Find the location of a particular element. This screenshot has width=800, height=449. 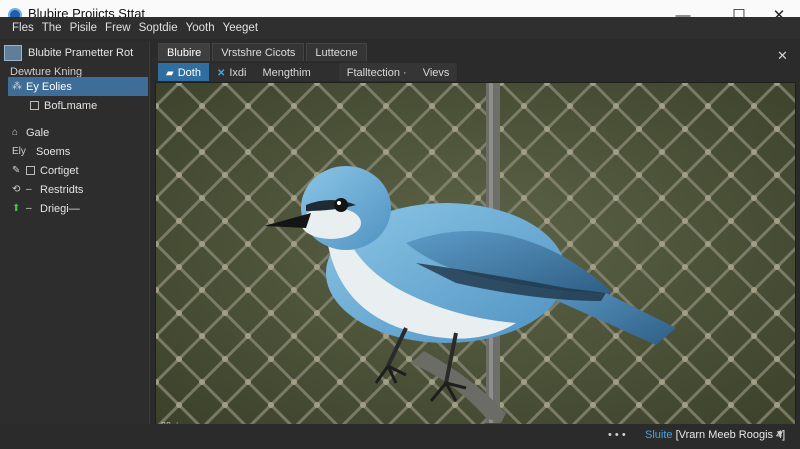

sidebar-title: Blubite Prametter Rot is located at coordinates (81, 53).